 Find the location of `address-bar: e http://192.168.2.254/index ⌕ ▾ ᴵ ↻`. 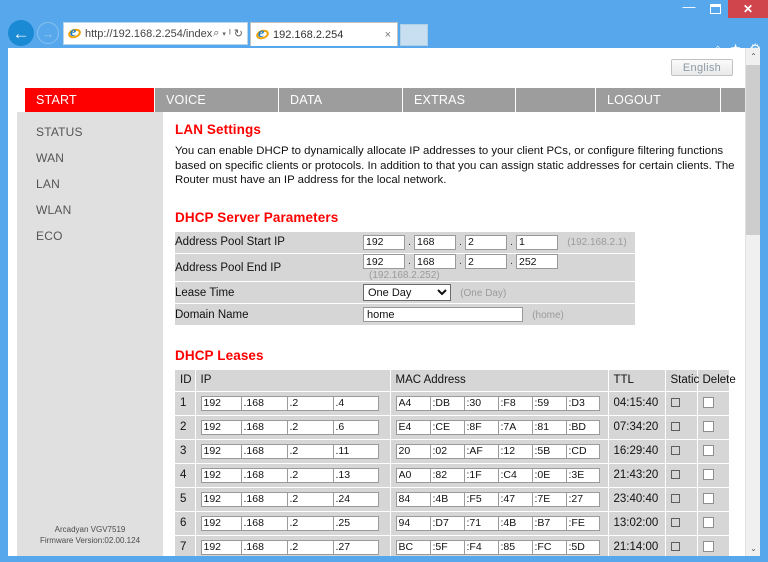

address-bar: e http://192.168.2.254/index ⌕ ▾ ᴵ ↻ is located at coordinates (155, 33).